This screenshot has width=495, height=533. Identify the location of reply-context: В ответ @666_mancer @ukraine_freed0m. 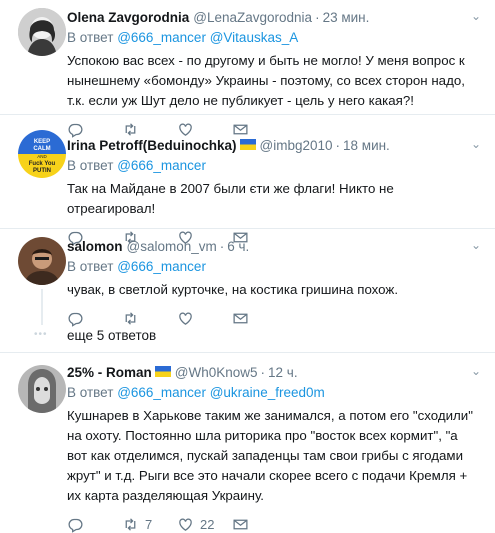
(274, 393).